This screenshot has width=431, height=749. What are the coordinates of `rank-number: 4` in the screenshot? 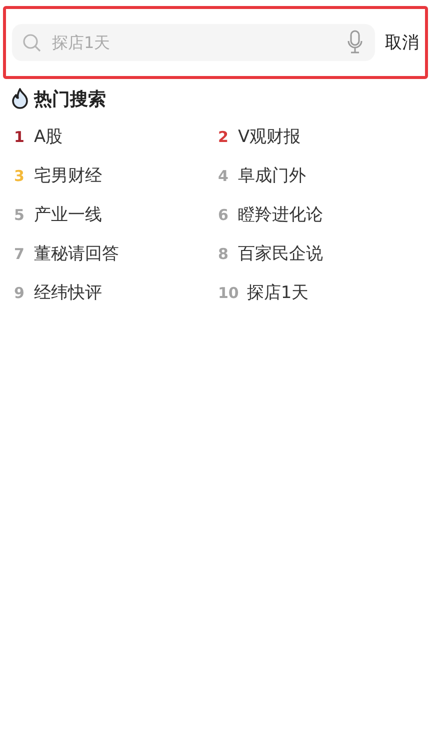 It's located at (224, 175).